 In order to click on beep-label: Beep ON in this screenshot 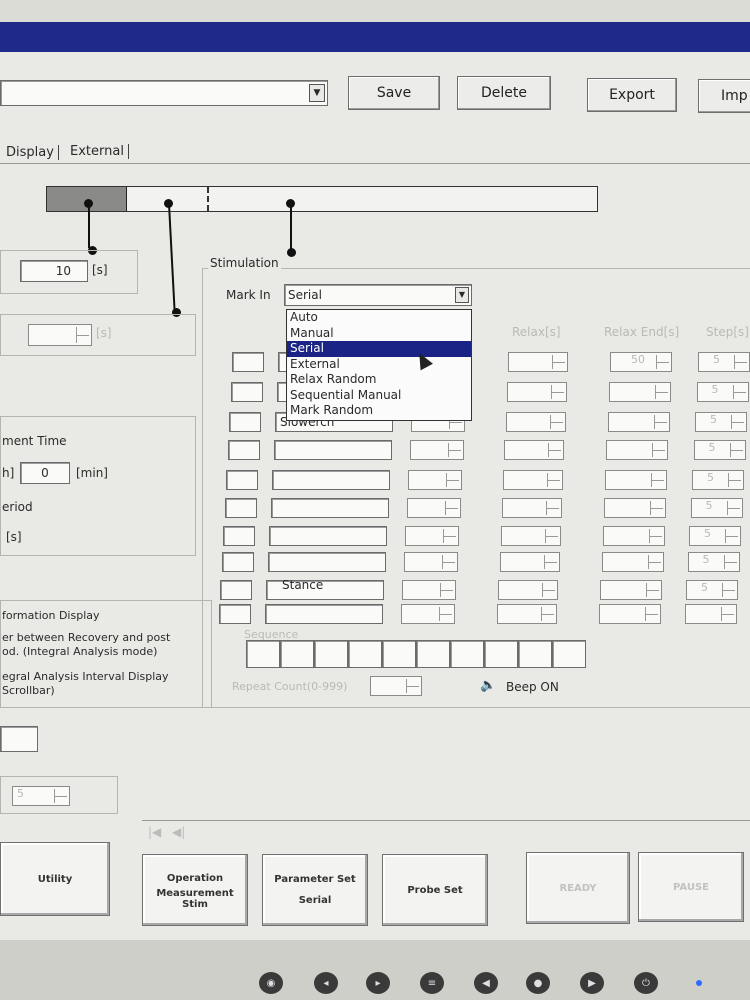, I will do `click(532, 687)`.